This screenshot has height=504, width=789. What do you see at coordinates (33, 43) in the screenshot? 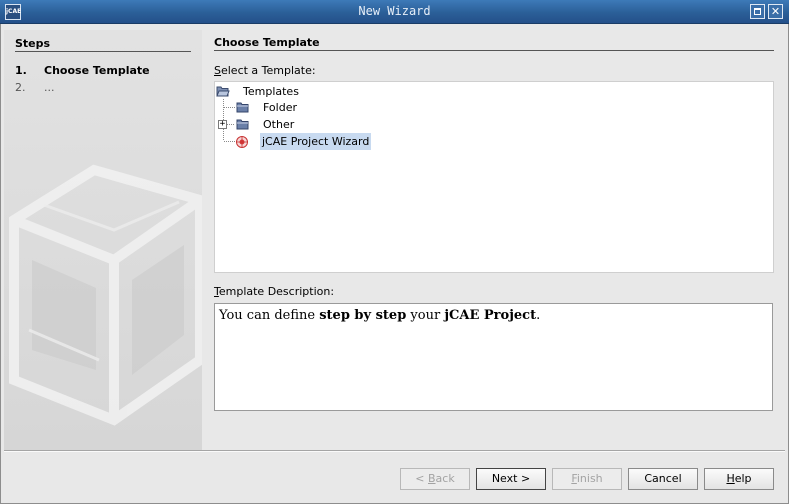
I see `steps-title: Steps` at bounding box center [33, 43].